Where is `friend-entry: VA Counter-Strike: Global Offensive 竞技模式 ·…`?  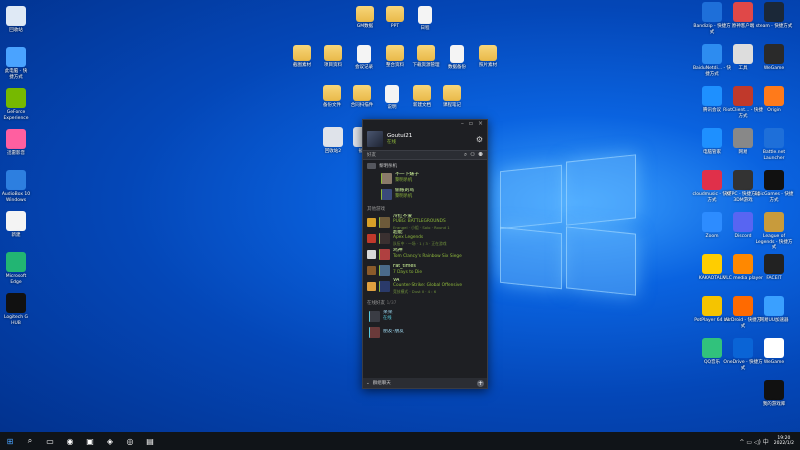 friend-entry: VA Counter-Strike: Global Offensive 竞技模式 ·… is located at coordinates (425, 286).